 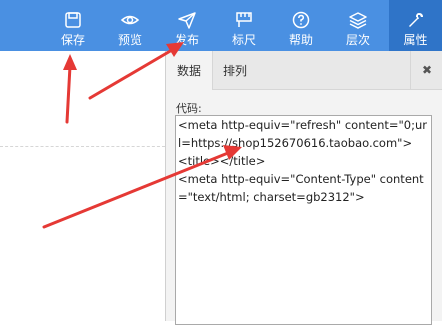 I want to click on code-label: 代码:, so click(x=189, y=108).